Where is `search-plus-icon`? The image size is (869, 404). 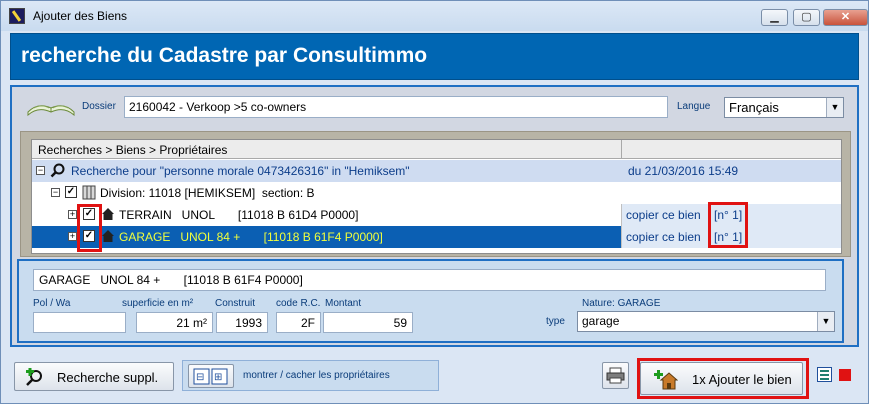 search-plus-icon is located at coordinates (34, 377).